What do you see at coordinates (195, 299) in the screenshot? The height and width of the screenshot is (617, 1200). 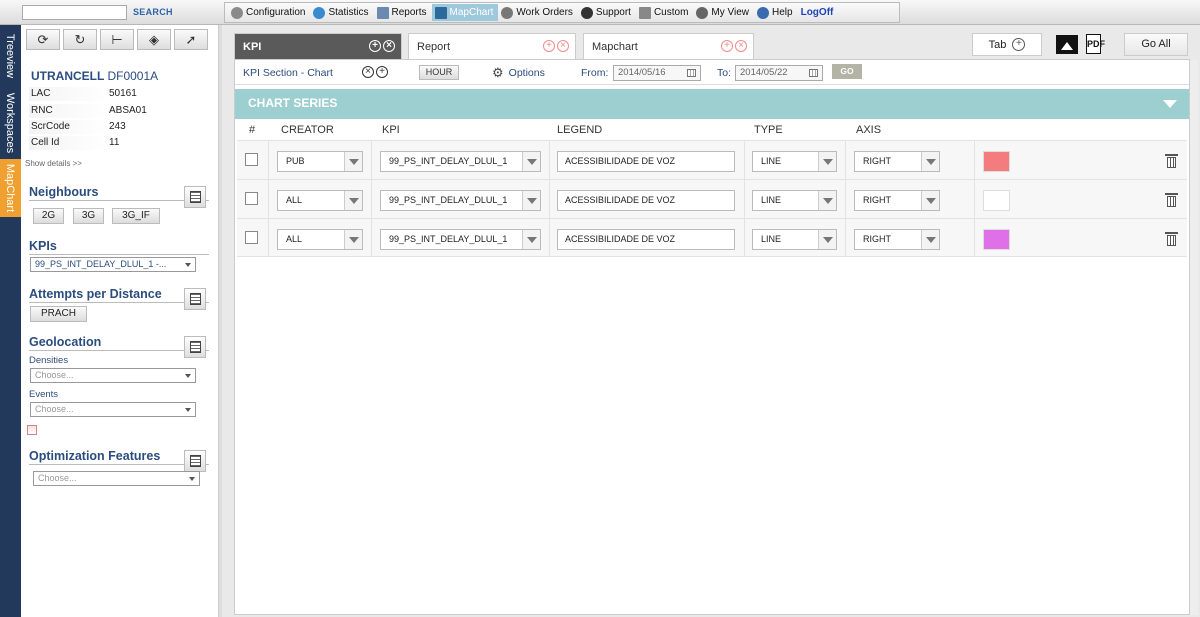 I see `attempts-calculator-button` at bounding box center [195, 299].